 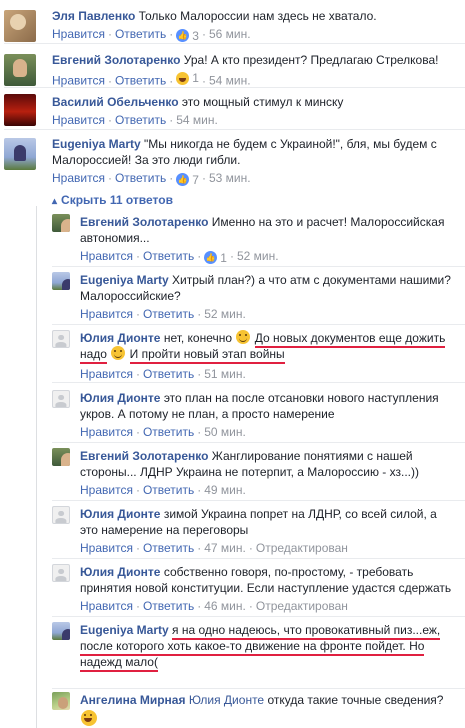 I want to click on comment-actions: Нравится · Ответить · 47 мин. · Отредактирован, so click(x=214, y=548).